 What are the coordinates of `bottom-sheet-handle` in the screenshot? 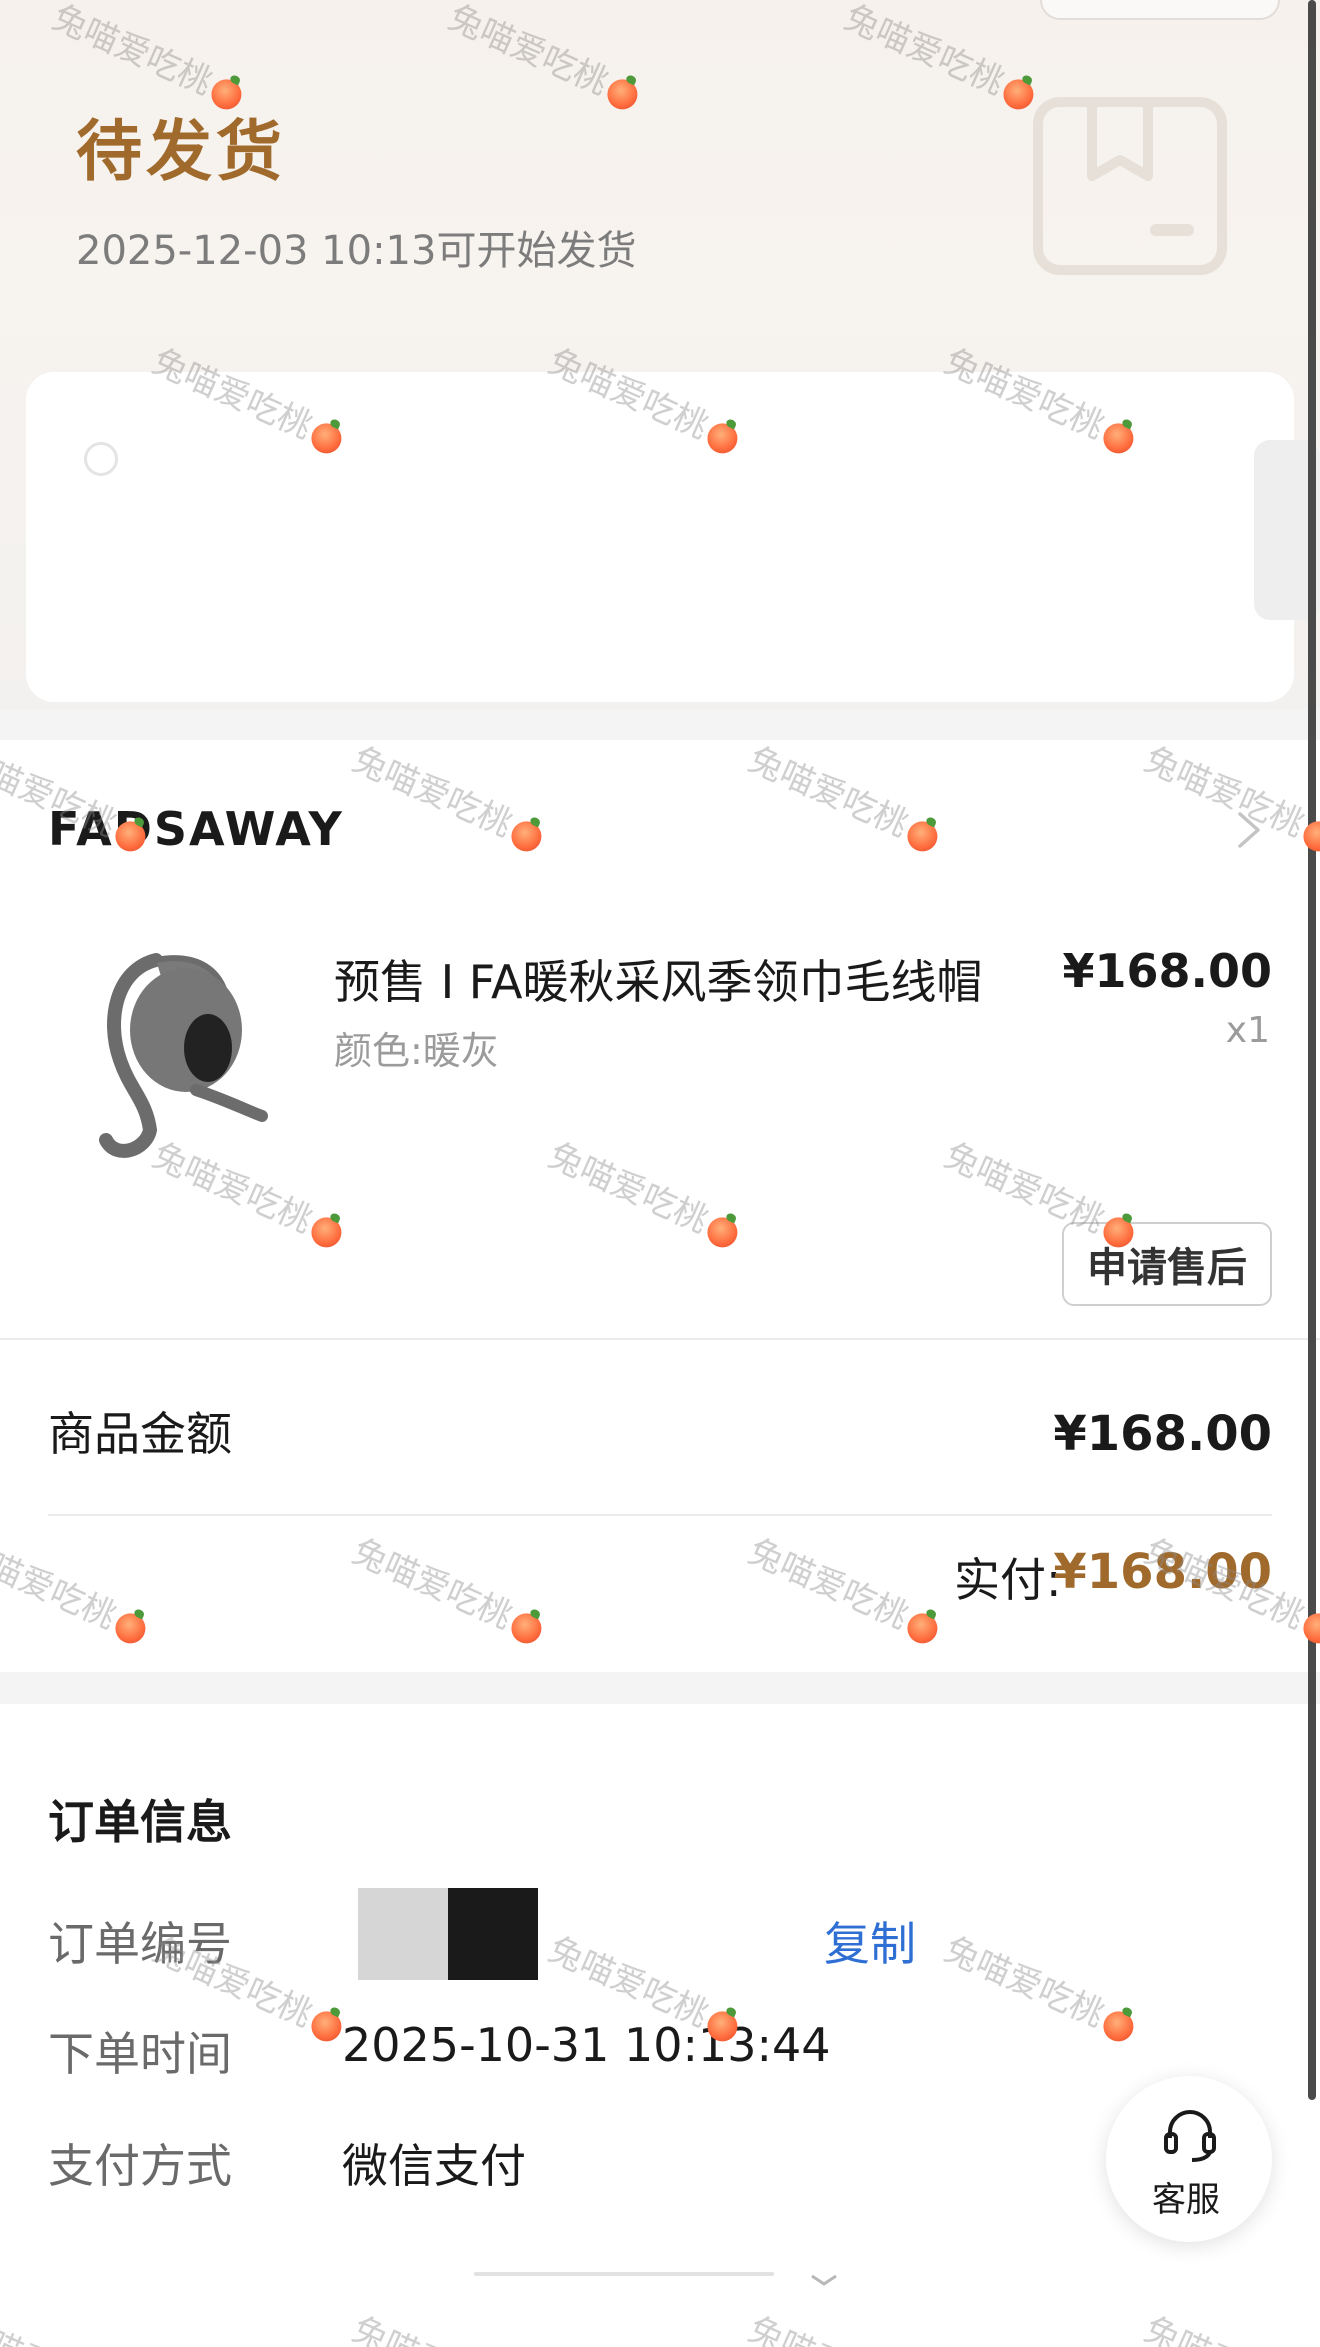 It's located at (659, 2281).